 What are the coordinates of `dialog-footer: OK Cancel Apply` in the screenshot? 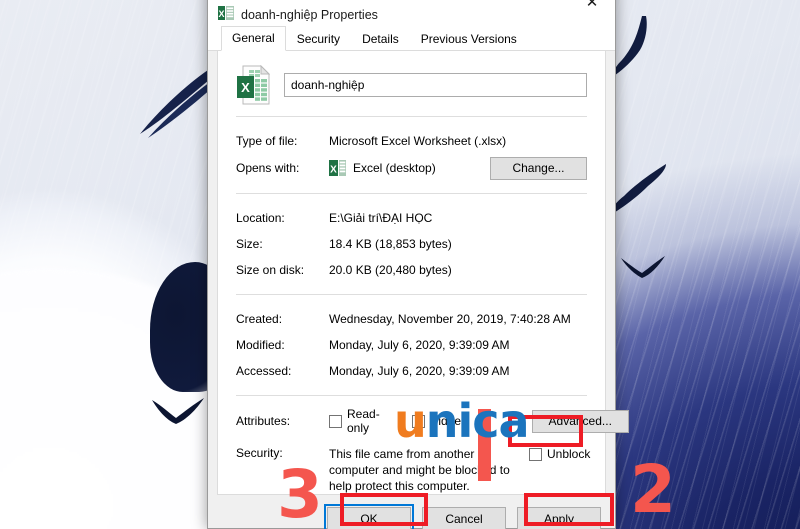 It's located at (411, 512).